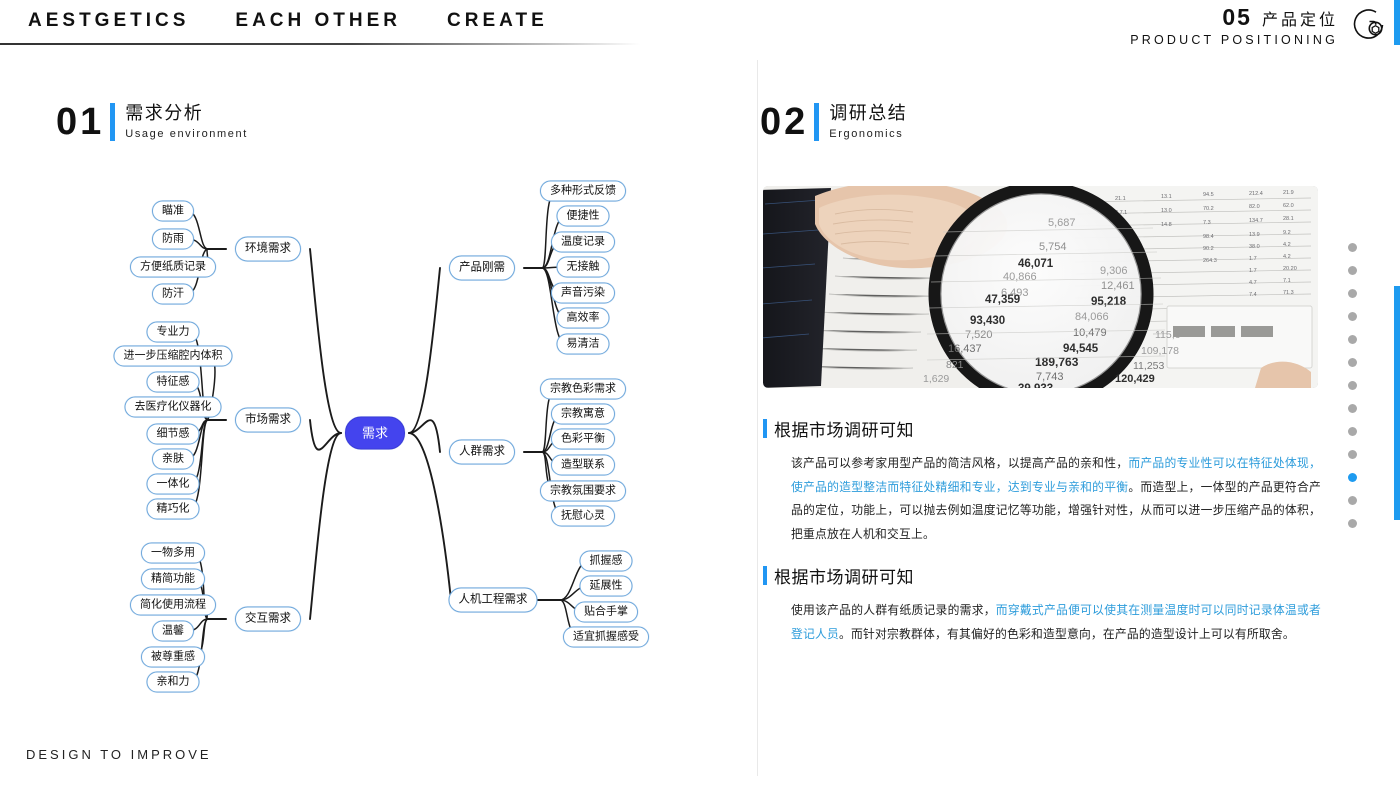 Image resolution: width=1400 pixels, height=787 pixels. Describe the element at coordinates (1253, 259) in the screenshot. I see `svg-text: 1.7` at that location.